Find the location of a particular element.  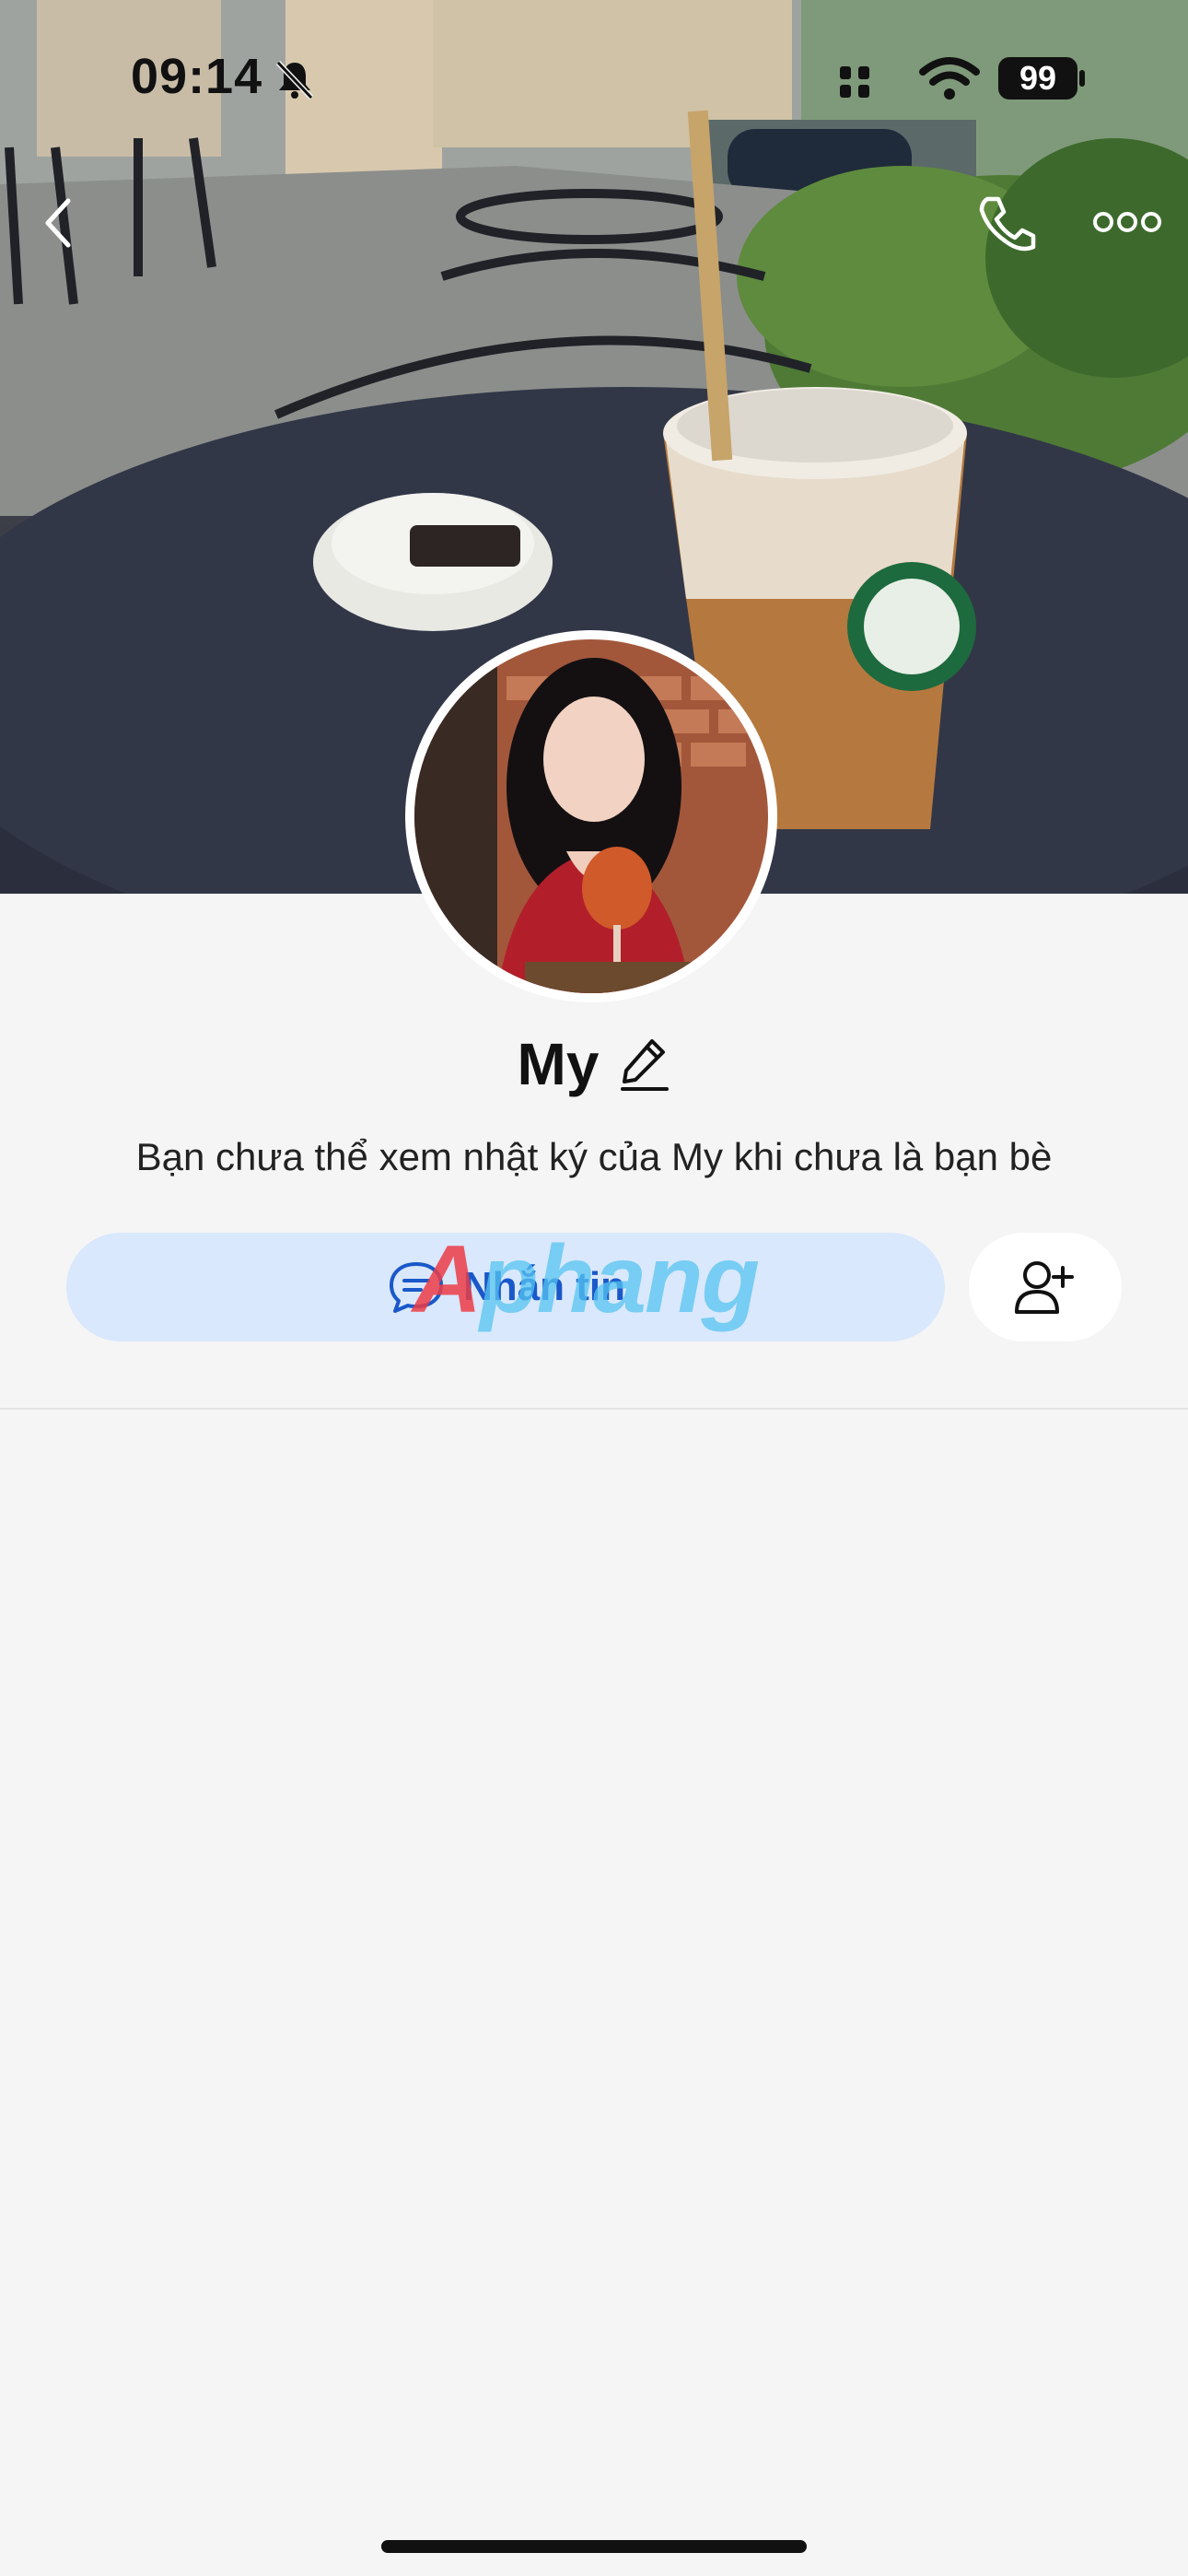

battery-icon: 99 is located at coordinates (1037, 78).